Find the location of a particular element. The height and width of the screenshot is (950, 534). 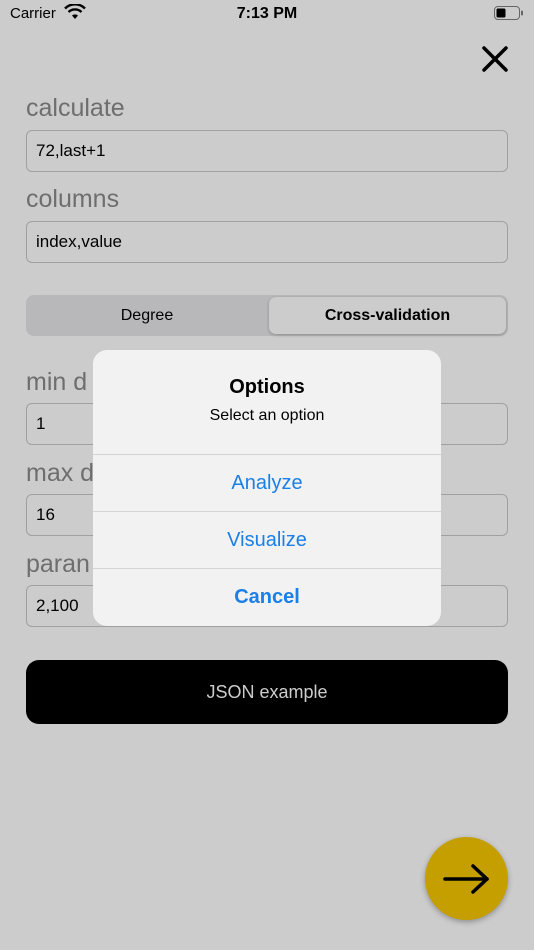

visualize-button: Visualize is located at coordinates (267, 539).